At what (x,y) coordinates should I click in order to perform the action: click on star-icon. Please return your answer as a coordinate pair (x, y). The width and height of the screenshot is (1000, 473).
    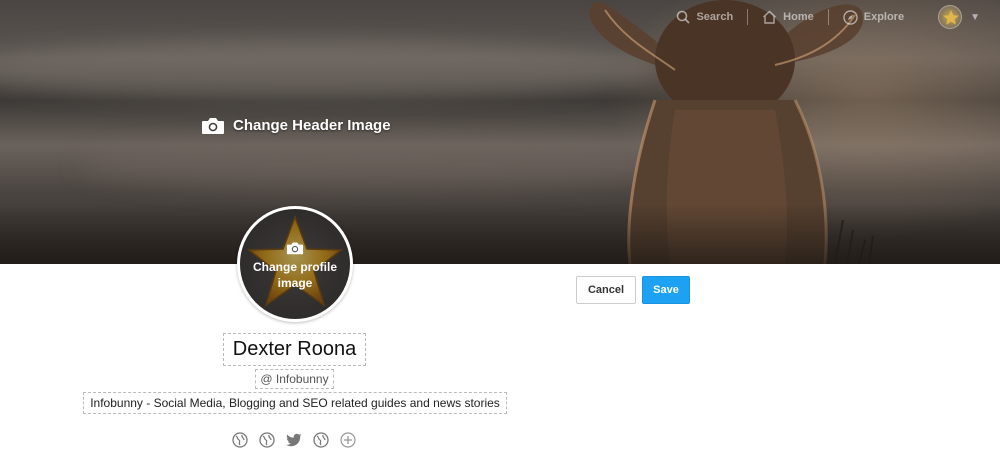
    Looking at the image, I should click on (951, 17).